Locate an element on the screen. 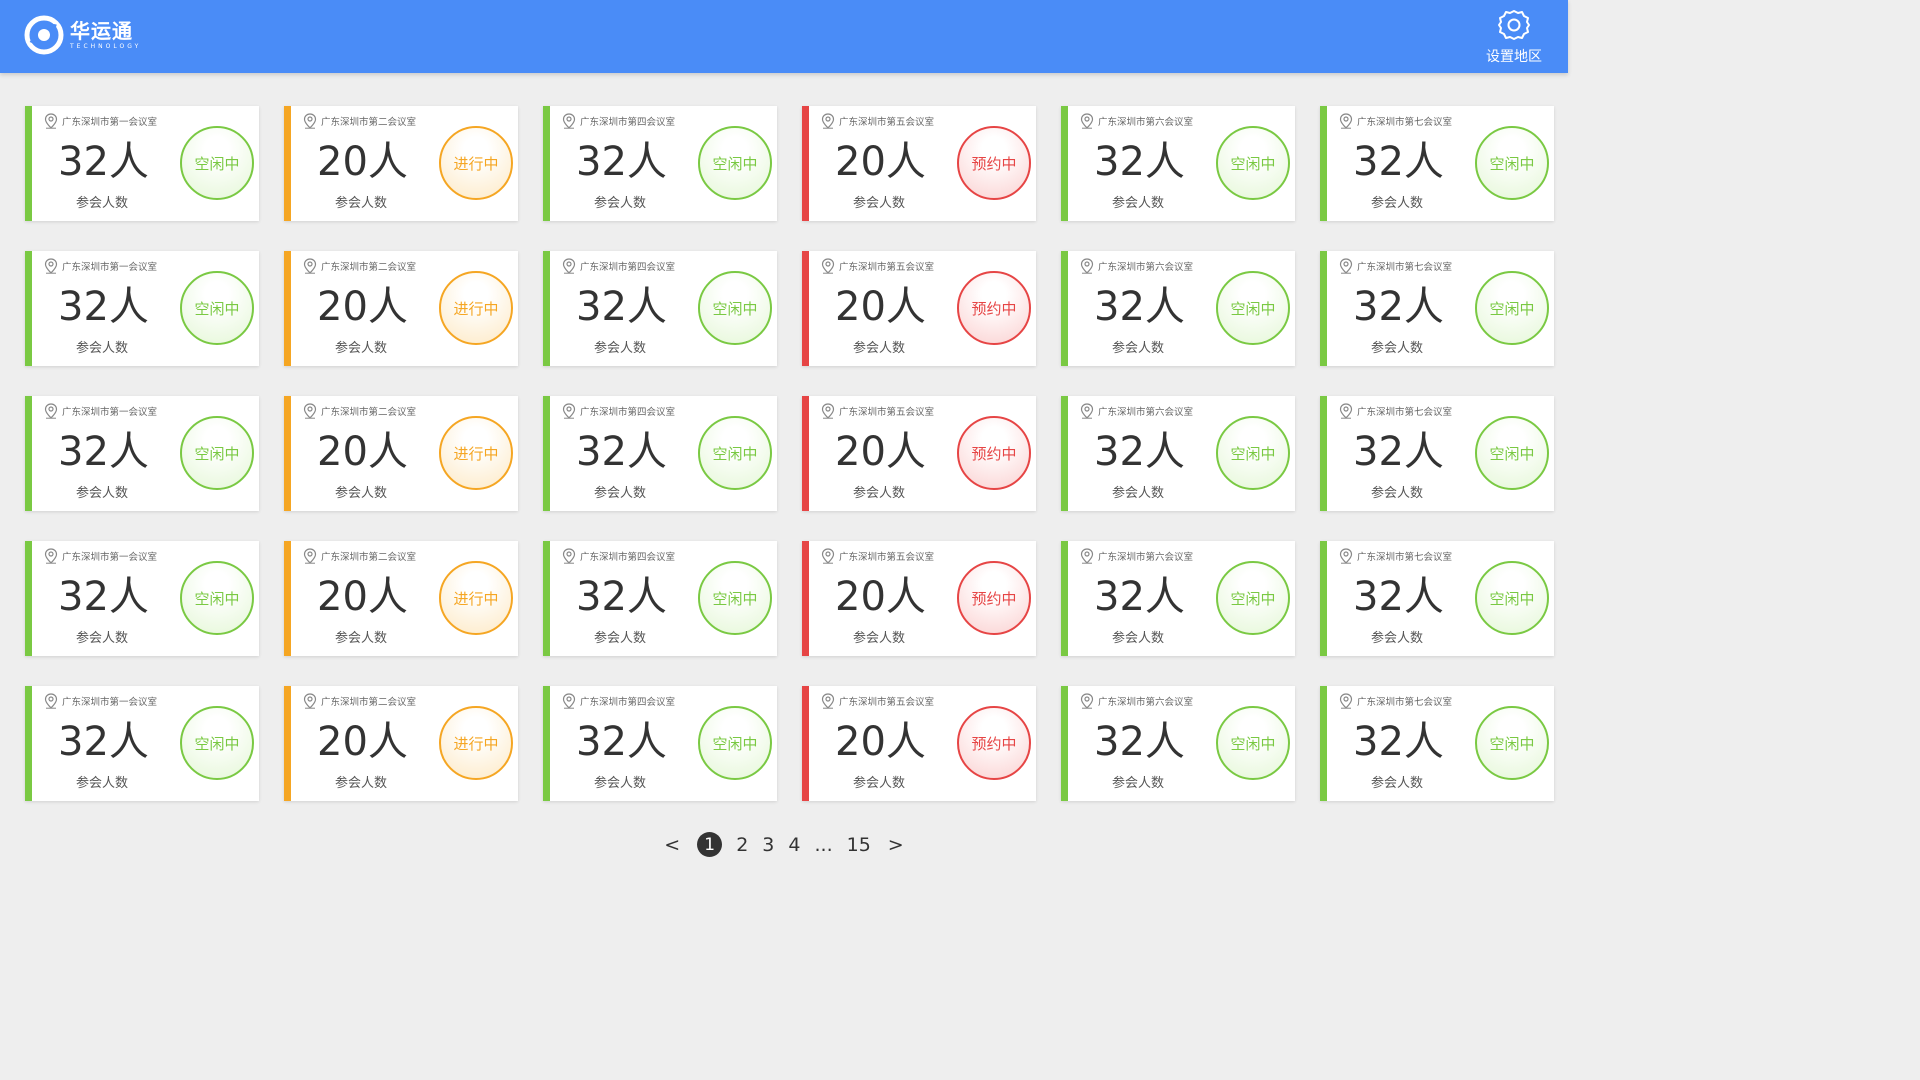 This screenshot has height=1080, width=1920. meeting-room-card: 广东深圳市第七会议室 32人参会人数 空闲中 is located at coordinates (1437, 598).